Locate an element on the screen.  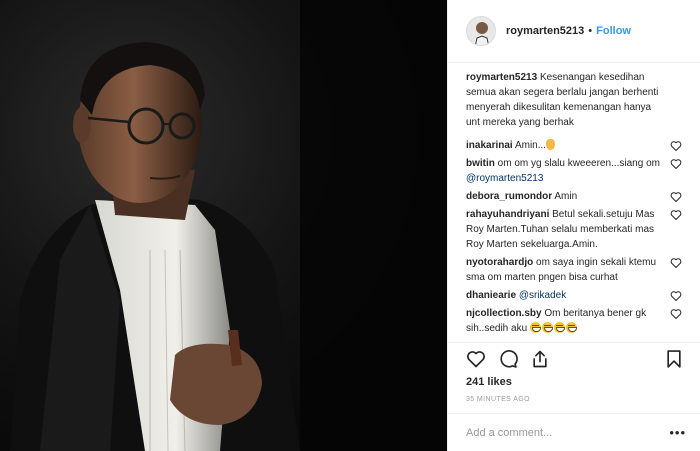
comment-username: dhaniearie is located at coordinates (491, 295).